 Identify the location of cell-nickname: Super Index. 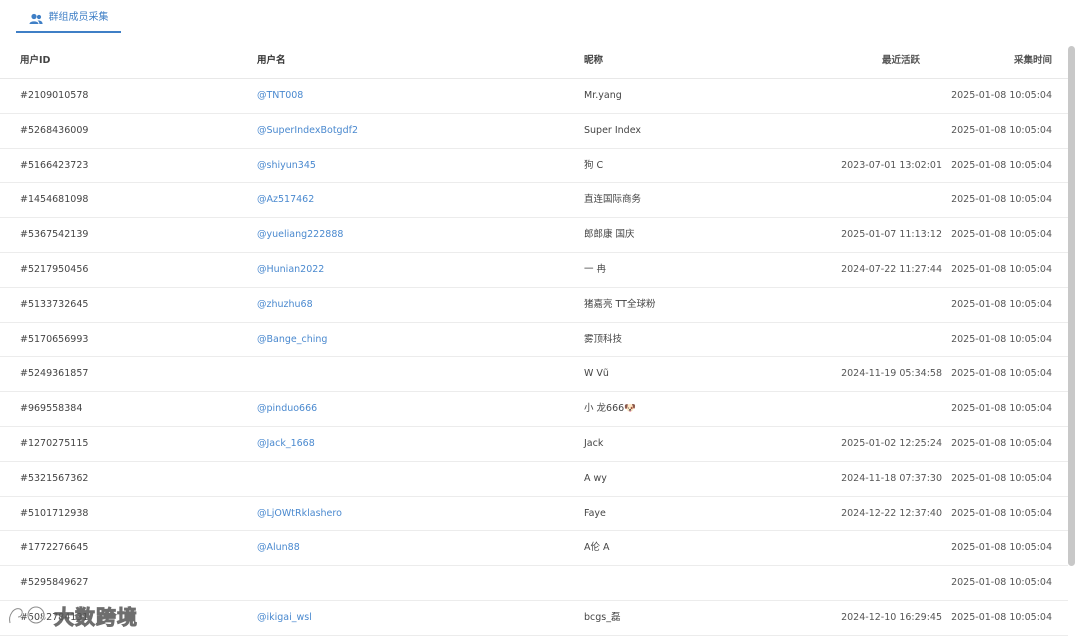
(613, 130).